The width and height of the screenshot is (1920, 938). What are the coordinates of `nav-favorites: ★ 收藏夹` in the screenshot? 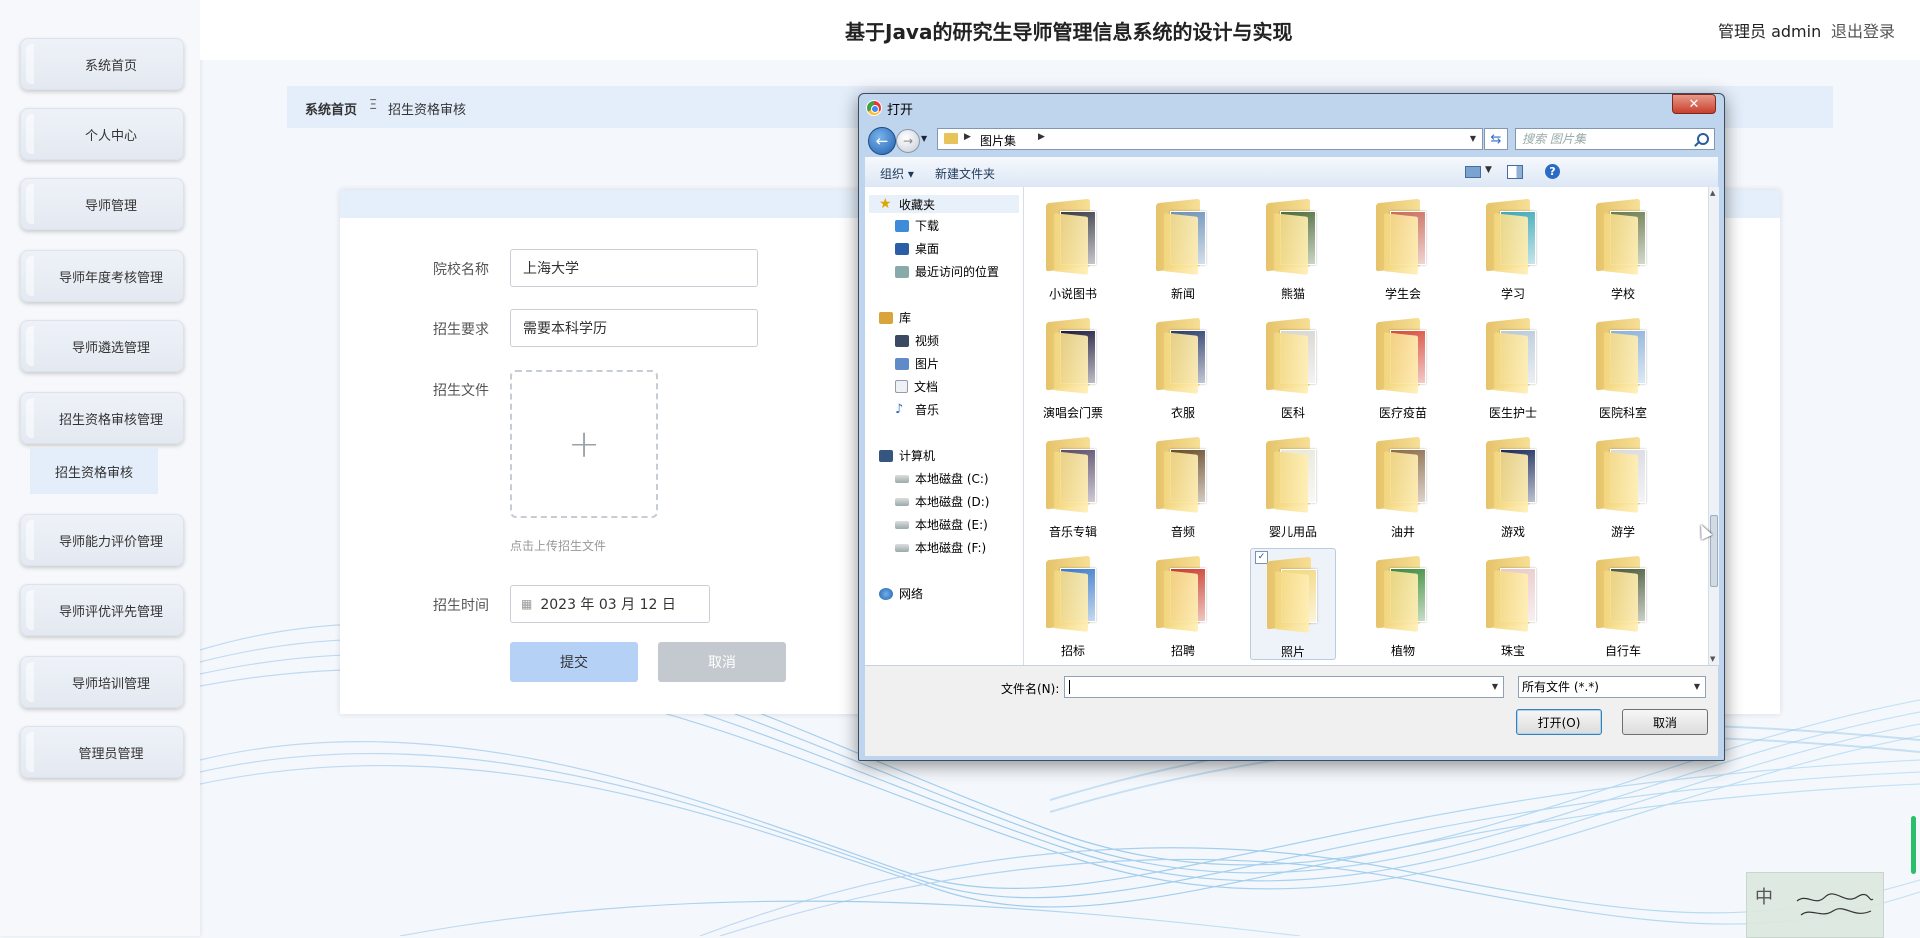 It's located at (944, 204).